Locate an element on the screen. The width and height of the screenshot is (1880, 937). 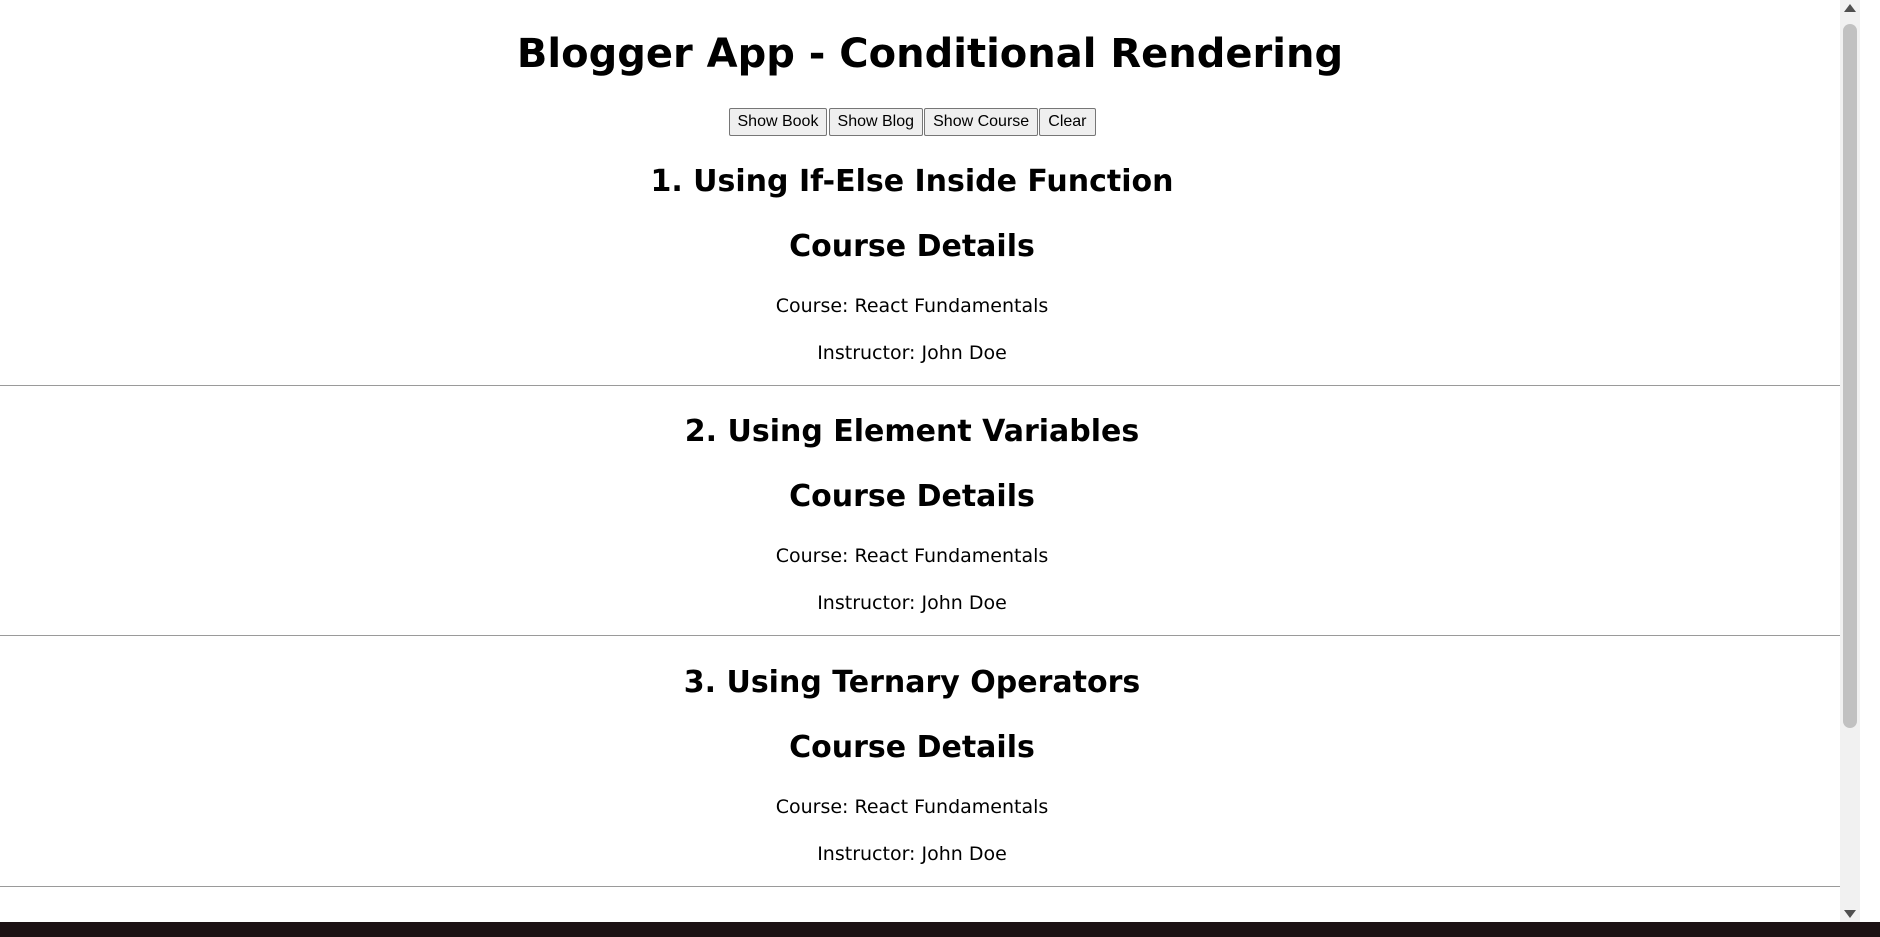
show-book-button: Show Book is located at coordinates (778, 122).